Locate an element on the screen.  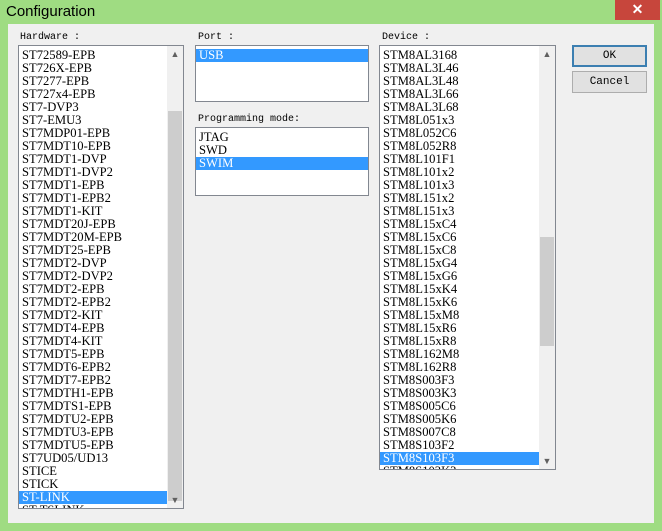
hardware-label: Hardware : is located at coordinates (50, 37).